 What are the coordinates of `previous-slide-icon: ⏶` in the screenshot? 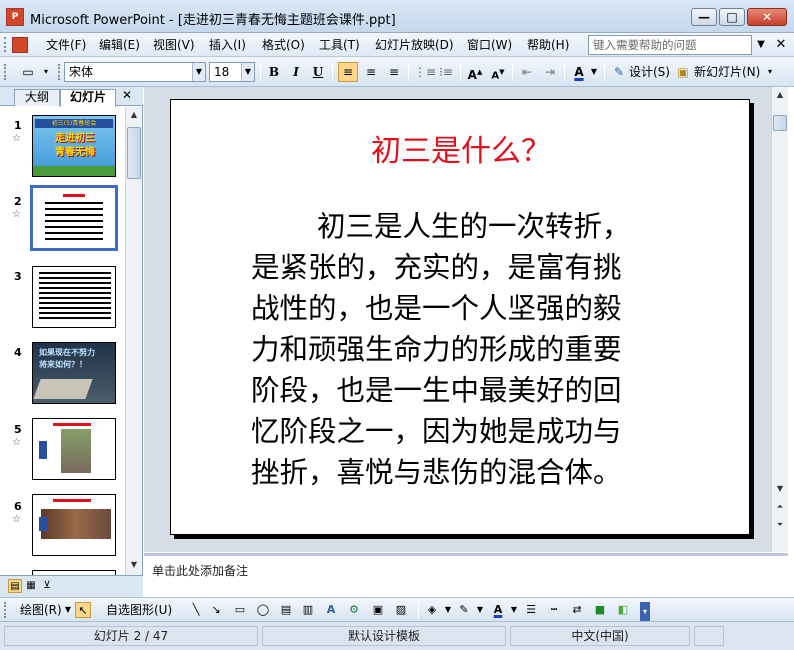 It's located at (780, 507).